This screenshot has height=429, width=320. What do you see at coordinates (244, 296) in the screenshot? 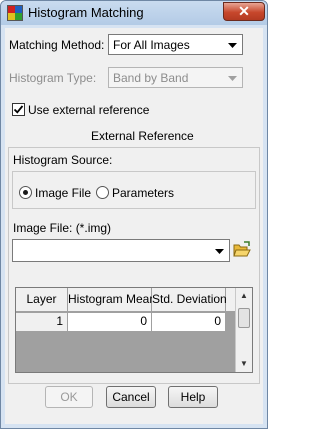
I see `scroll-up-icon: ▲` at bounding box center [244, 296].